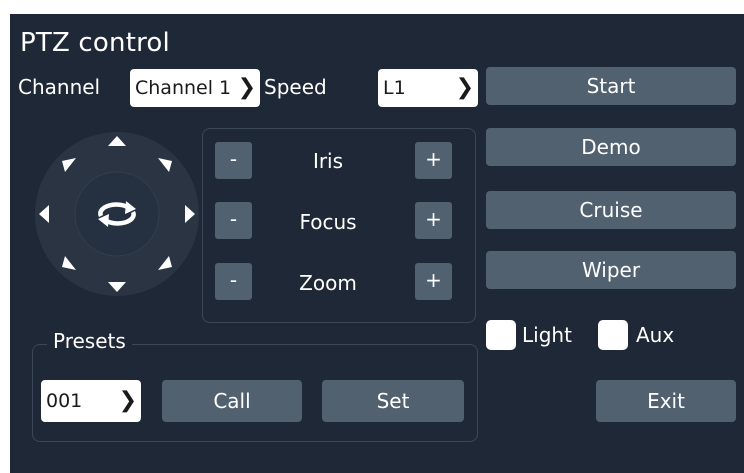 The height and width of the screenshot is (473, 744). Describe the element at coordinates (433, 281) in the screenshot. I see `zoom-plus-button: +` at that location.